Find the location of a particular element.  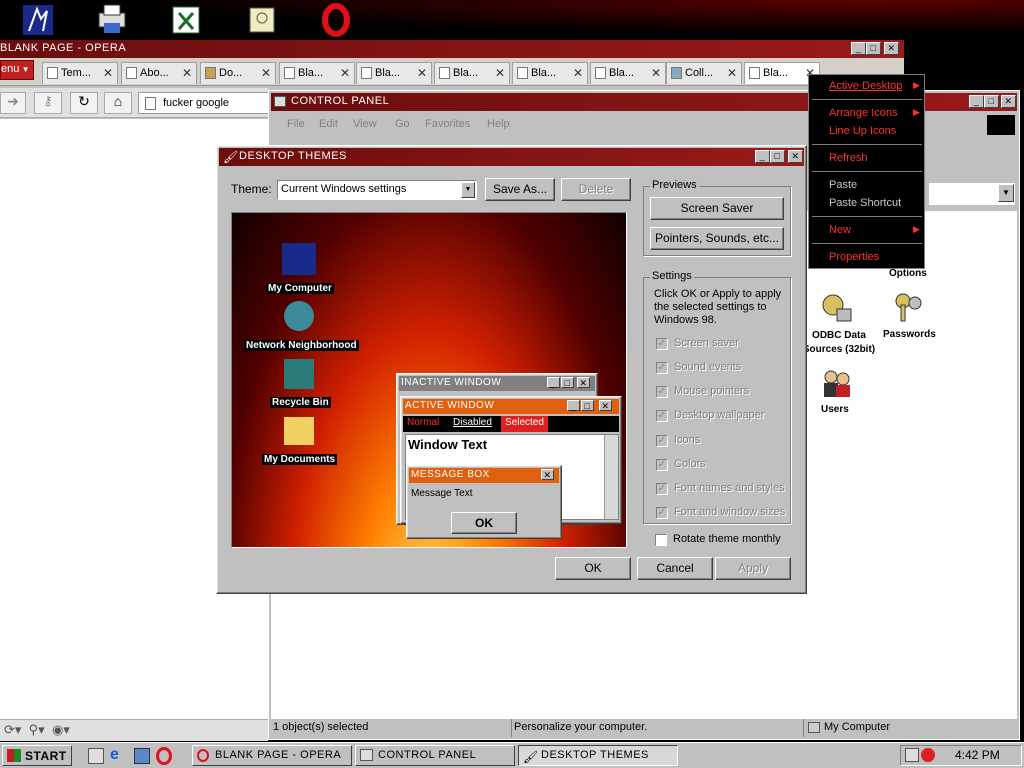

menu-refresh: Refresh is located at coordinates (848, 158).